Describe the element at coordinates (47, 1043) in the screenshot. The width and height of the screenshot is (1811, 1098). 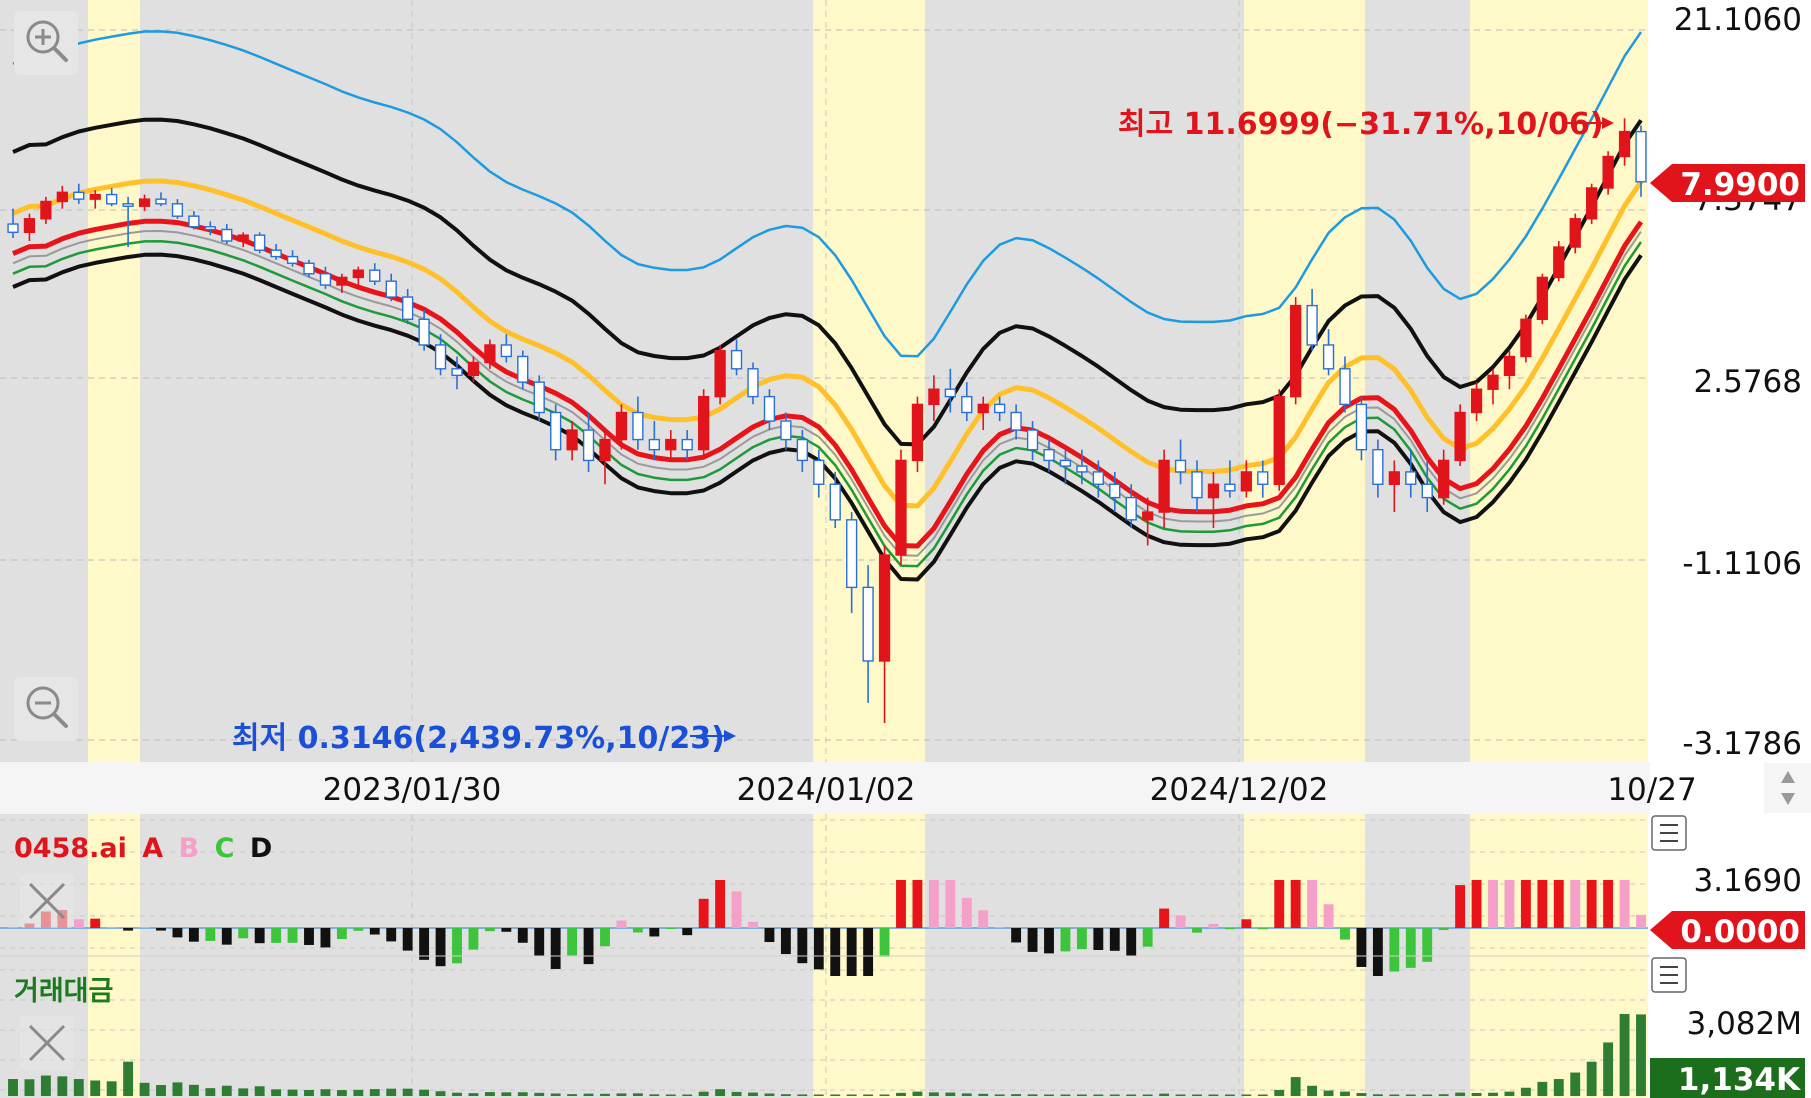
I see `volume-close-icon` at that location.